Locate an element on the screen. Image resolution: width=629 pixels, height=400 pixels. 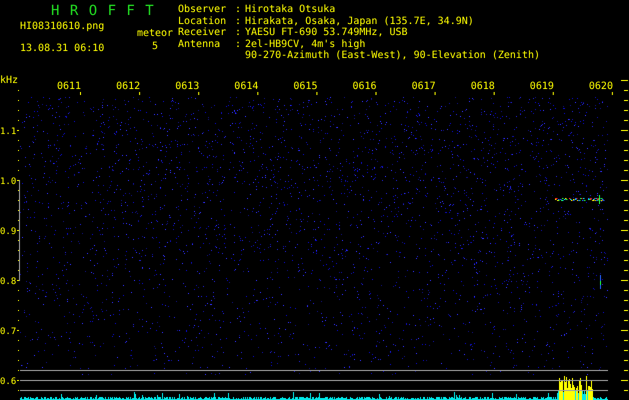
info-label: Antenna is located at coordinates (200, 44).